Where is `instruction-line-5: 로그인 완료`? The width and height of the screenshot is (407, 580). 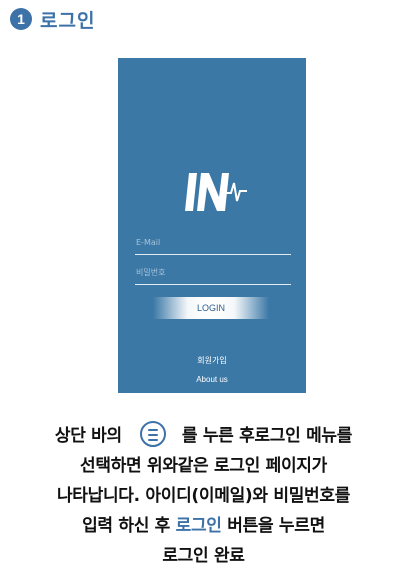
instruction-line-5: 로그인 완료 is located at coordinates (203, 556).